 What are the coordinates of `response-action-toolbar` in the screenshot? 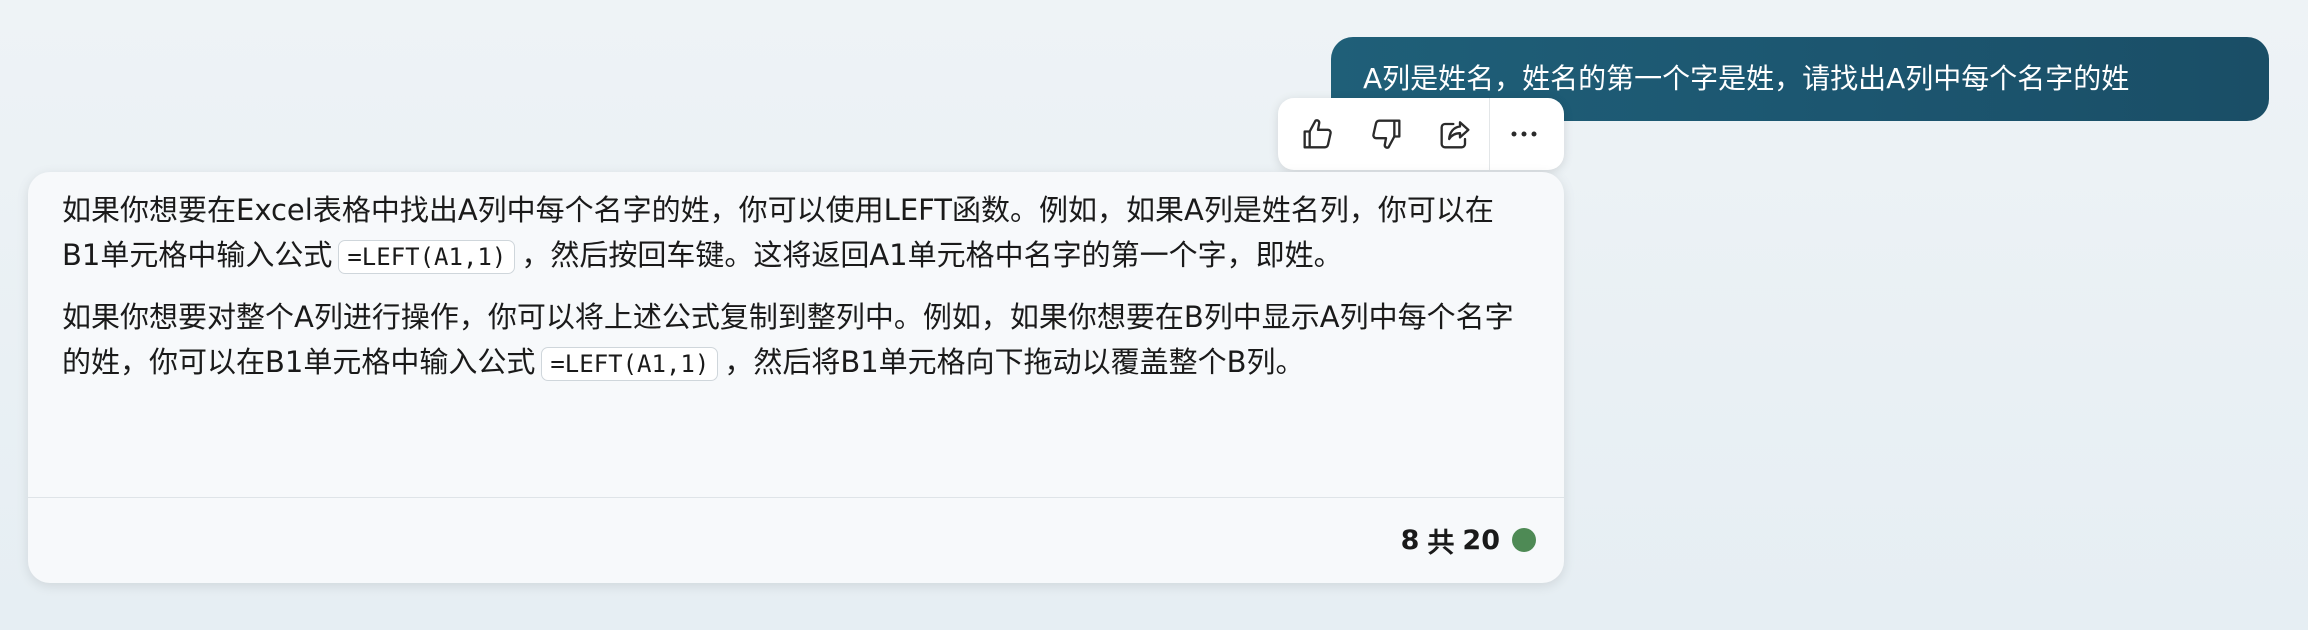 It's located at (1421, 134).